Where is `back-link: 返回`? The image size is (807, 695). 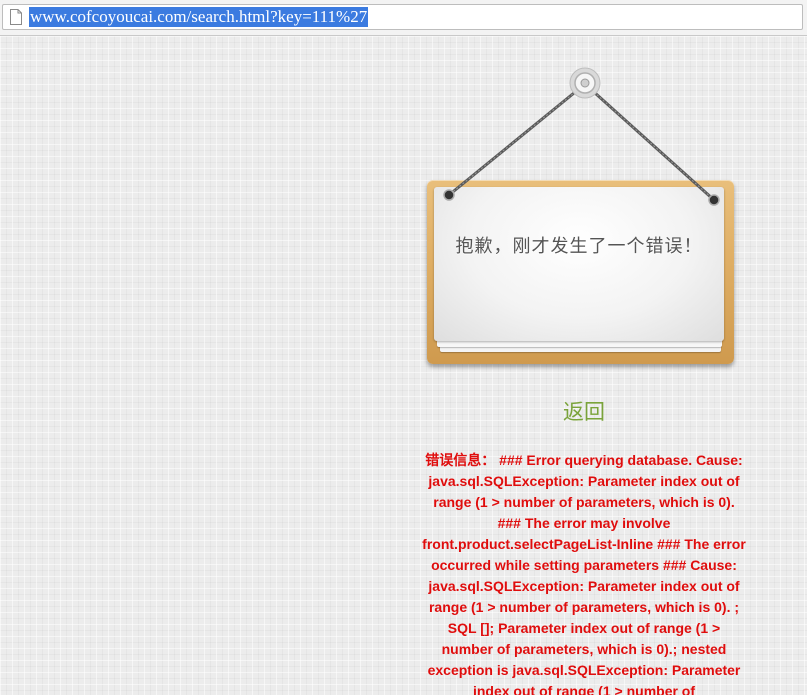
back-link: 返回 is located at coordinates (584, 411).